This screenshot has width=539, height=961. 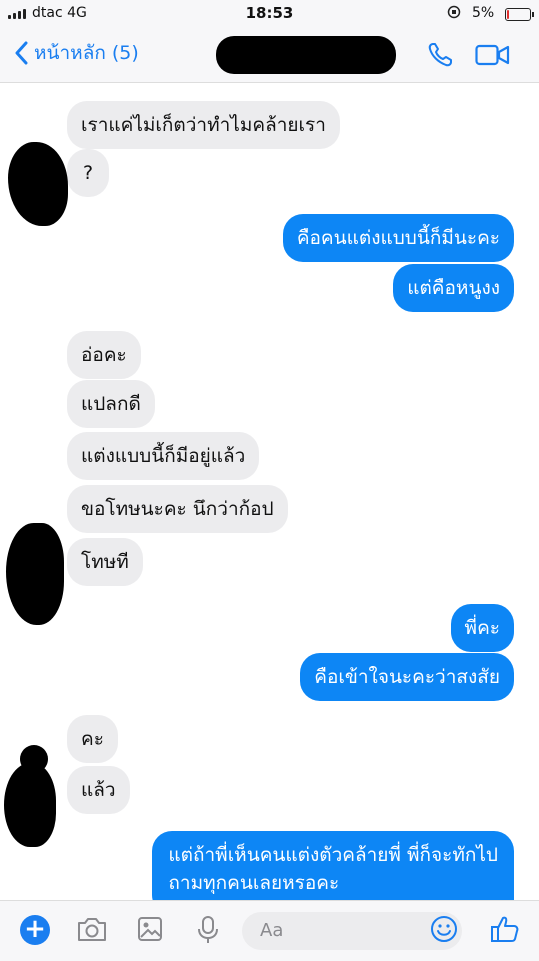 I want to click on microphone-icon, so click(x=208, y=932).